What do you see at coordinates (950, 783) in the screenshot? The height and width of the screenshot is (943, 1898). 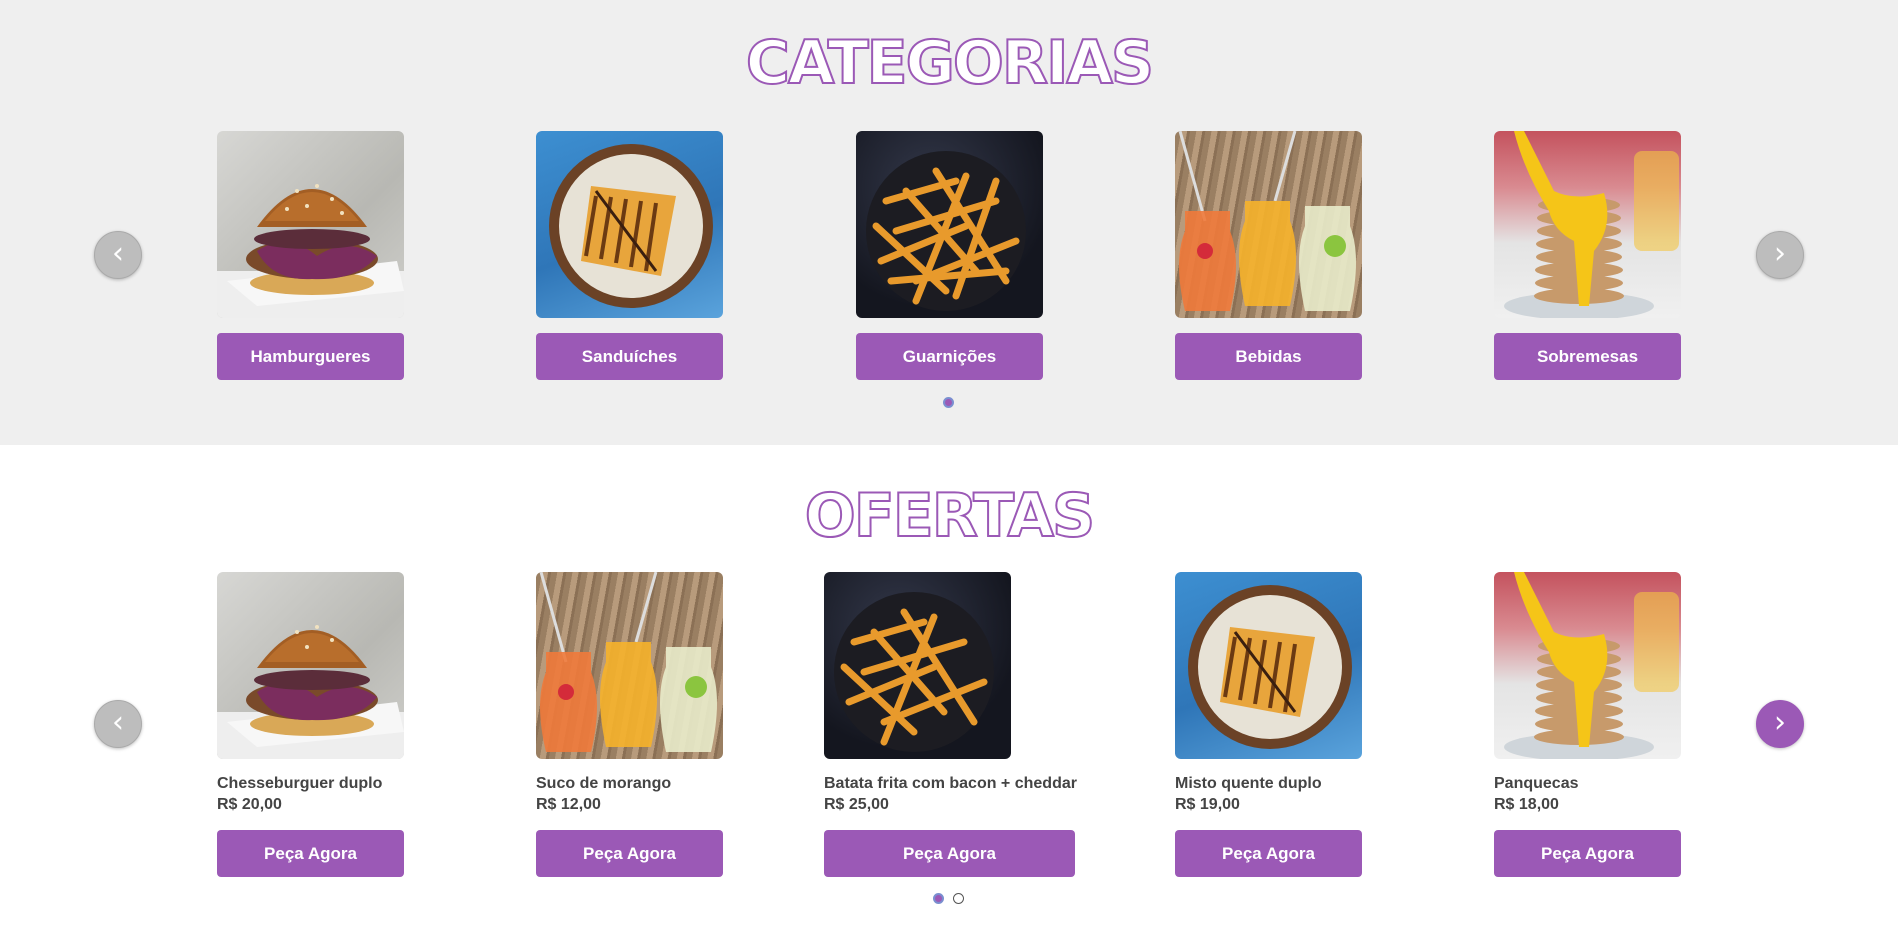 I see `product-name: Batata frita com bacon + cheddar` at bounding box center [950, 783].